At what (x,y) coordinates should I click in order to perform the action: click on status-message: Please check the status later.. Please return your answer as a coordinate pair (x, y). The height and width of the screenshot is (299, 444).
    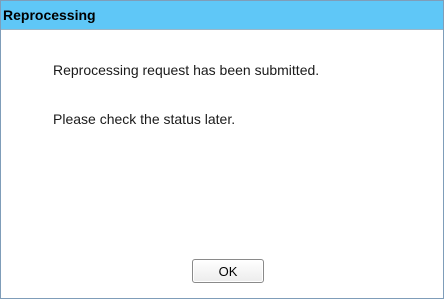
    Looking at the image, I should click on (144, 119).